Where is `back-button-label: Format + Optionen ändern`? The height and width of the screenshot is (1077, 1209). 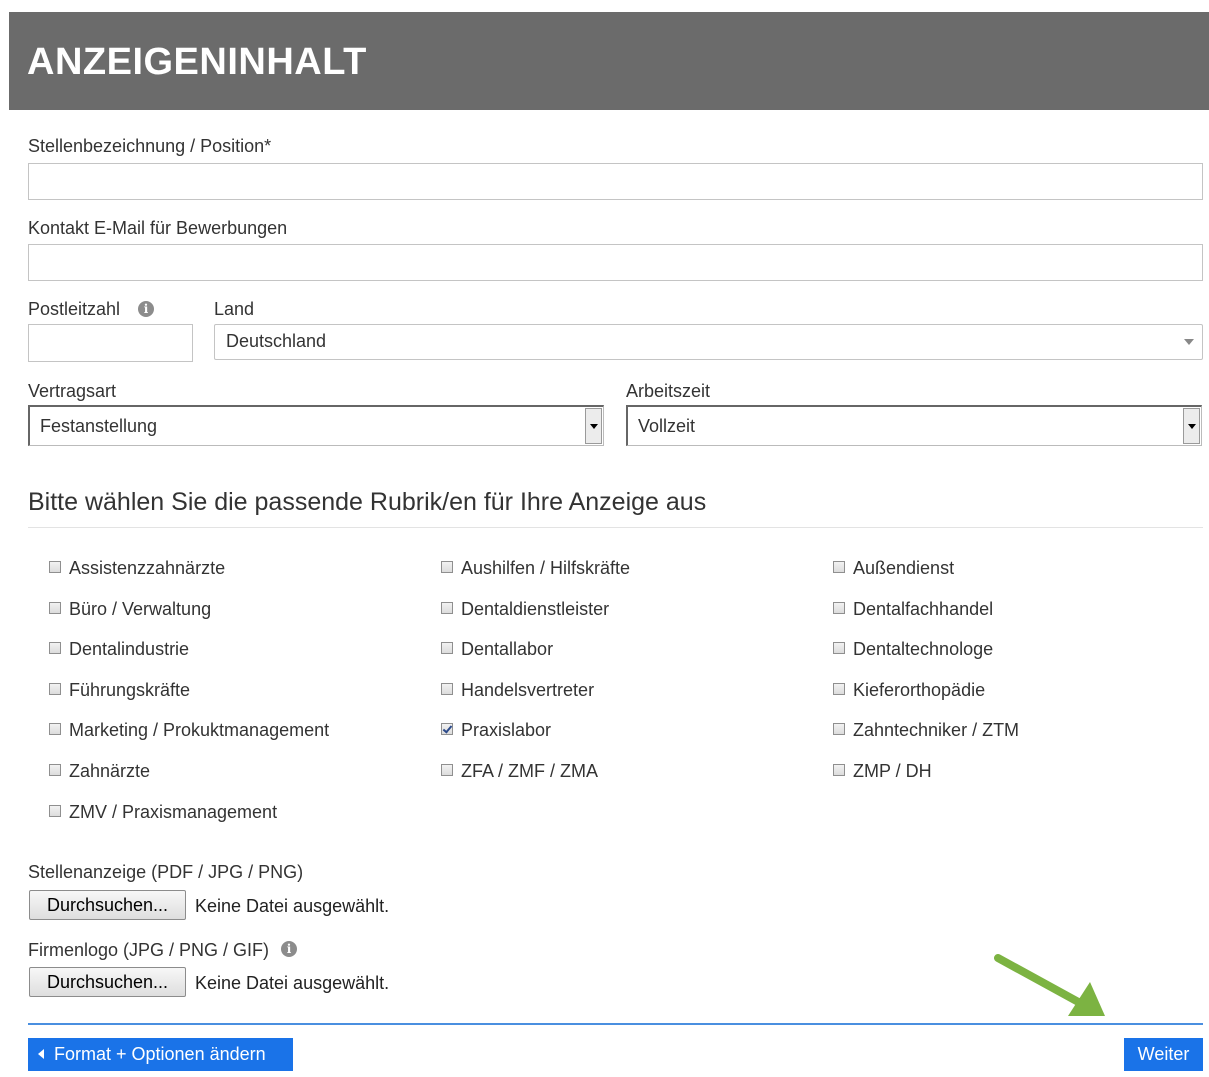 back-button-label: Format + Optionen ändern is located at coordinates (160, 1054).